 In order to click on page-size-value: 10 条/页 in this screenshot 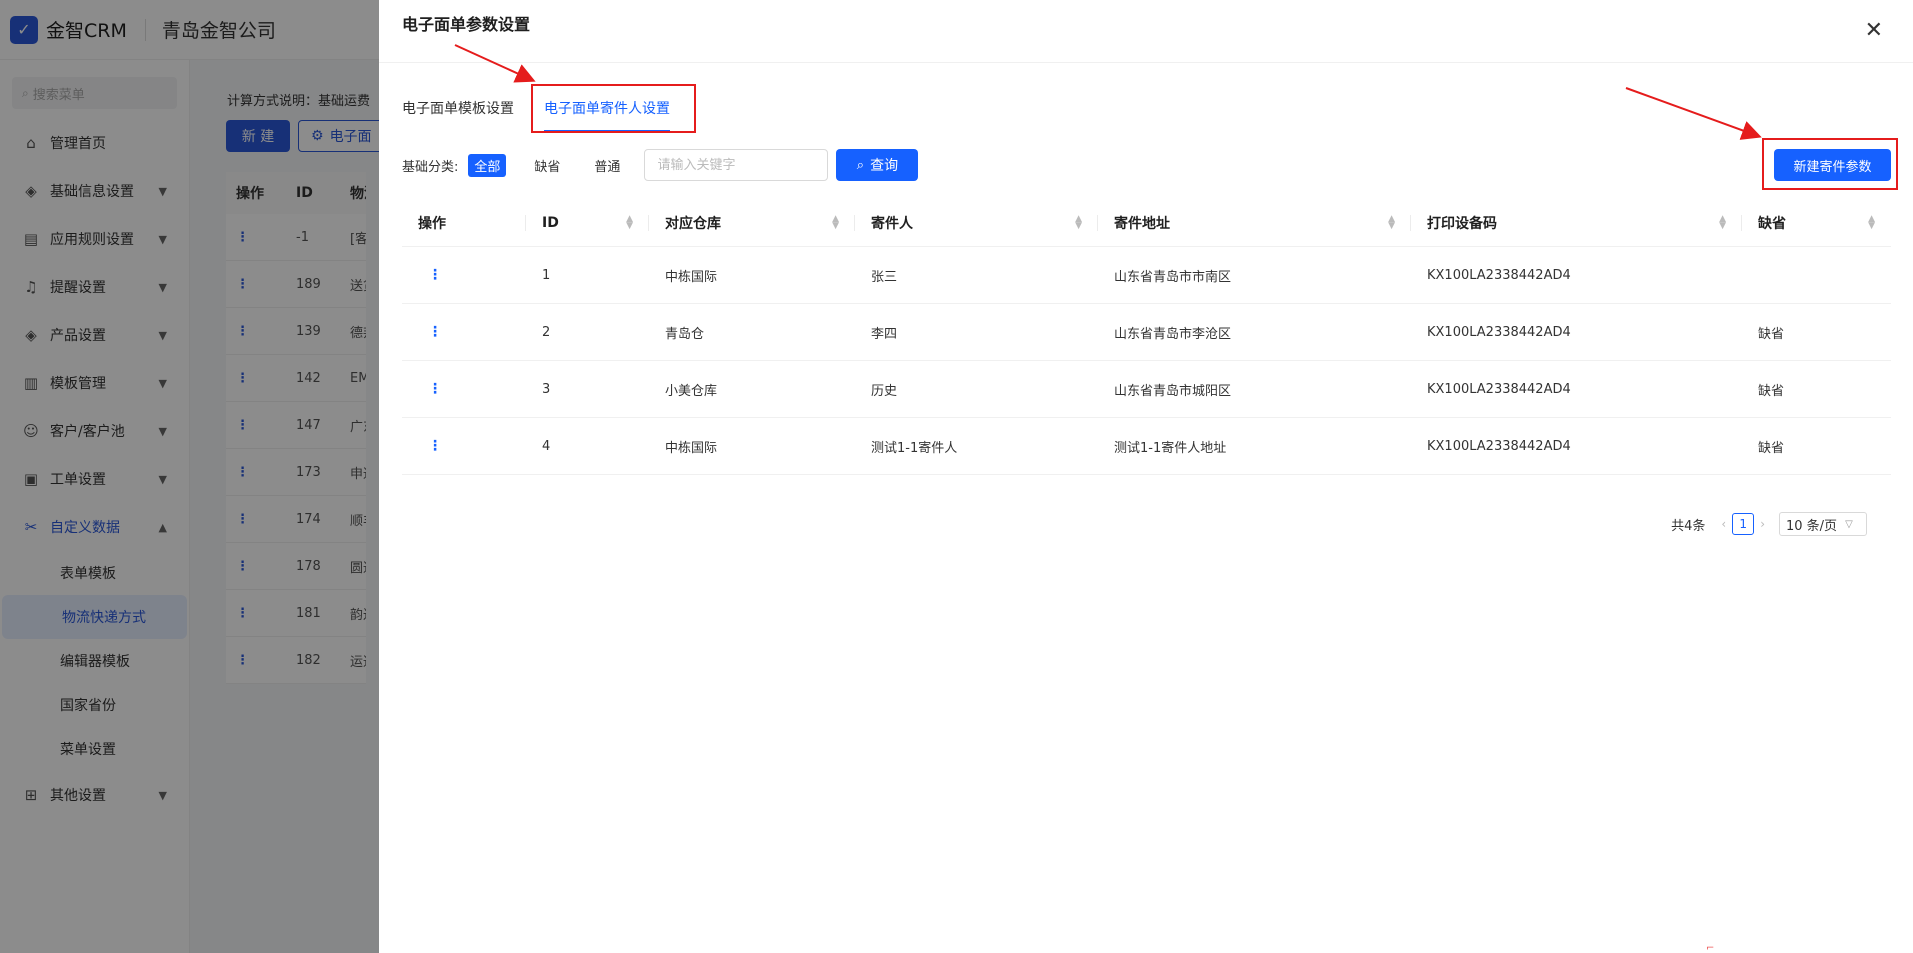, I will do `click(1812, 526)`.